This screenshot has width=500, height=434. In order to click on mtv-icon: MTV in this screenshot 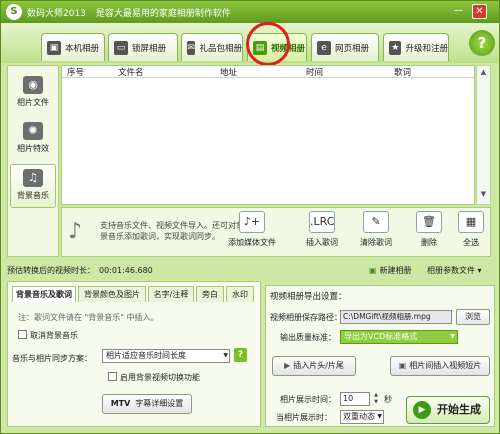, I will do `click(120, 403)`.